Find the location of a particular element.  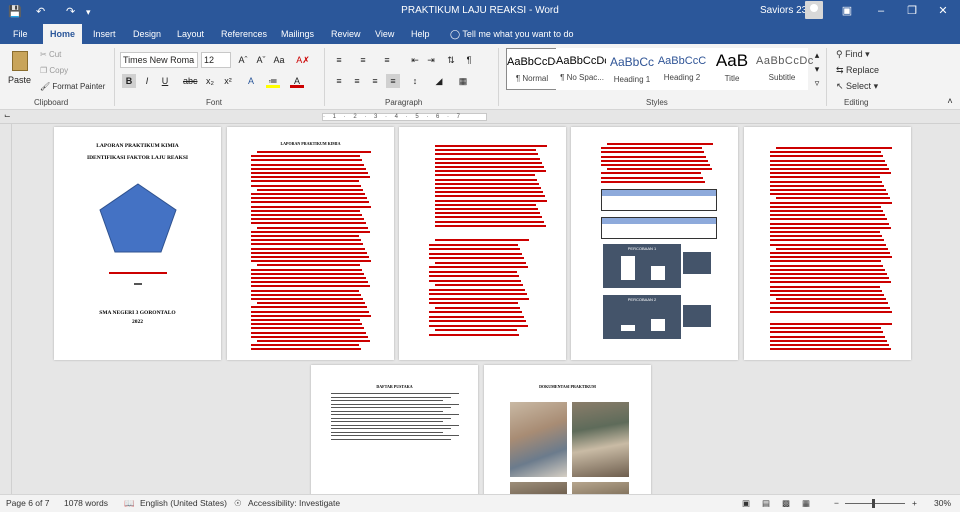

tab-references: References is located at coordinates (244, 34).